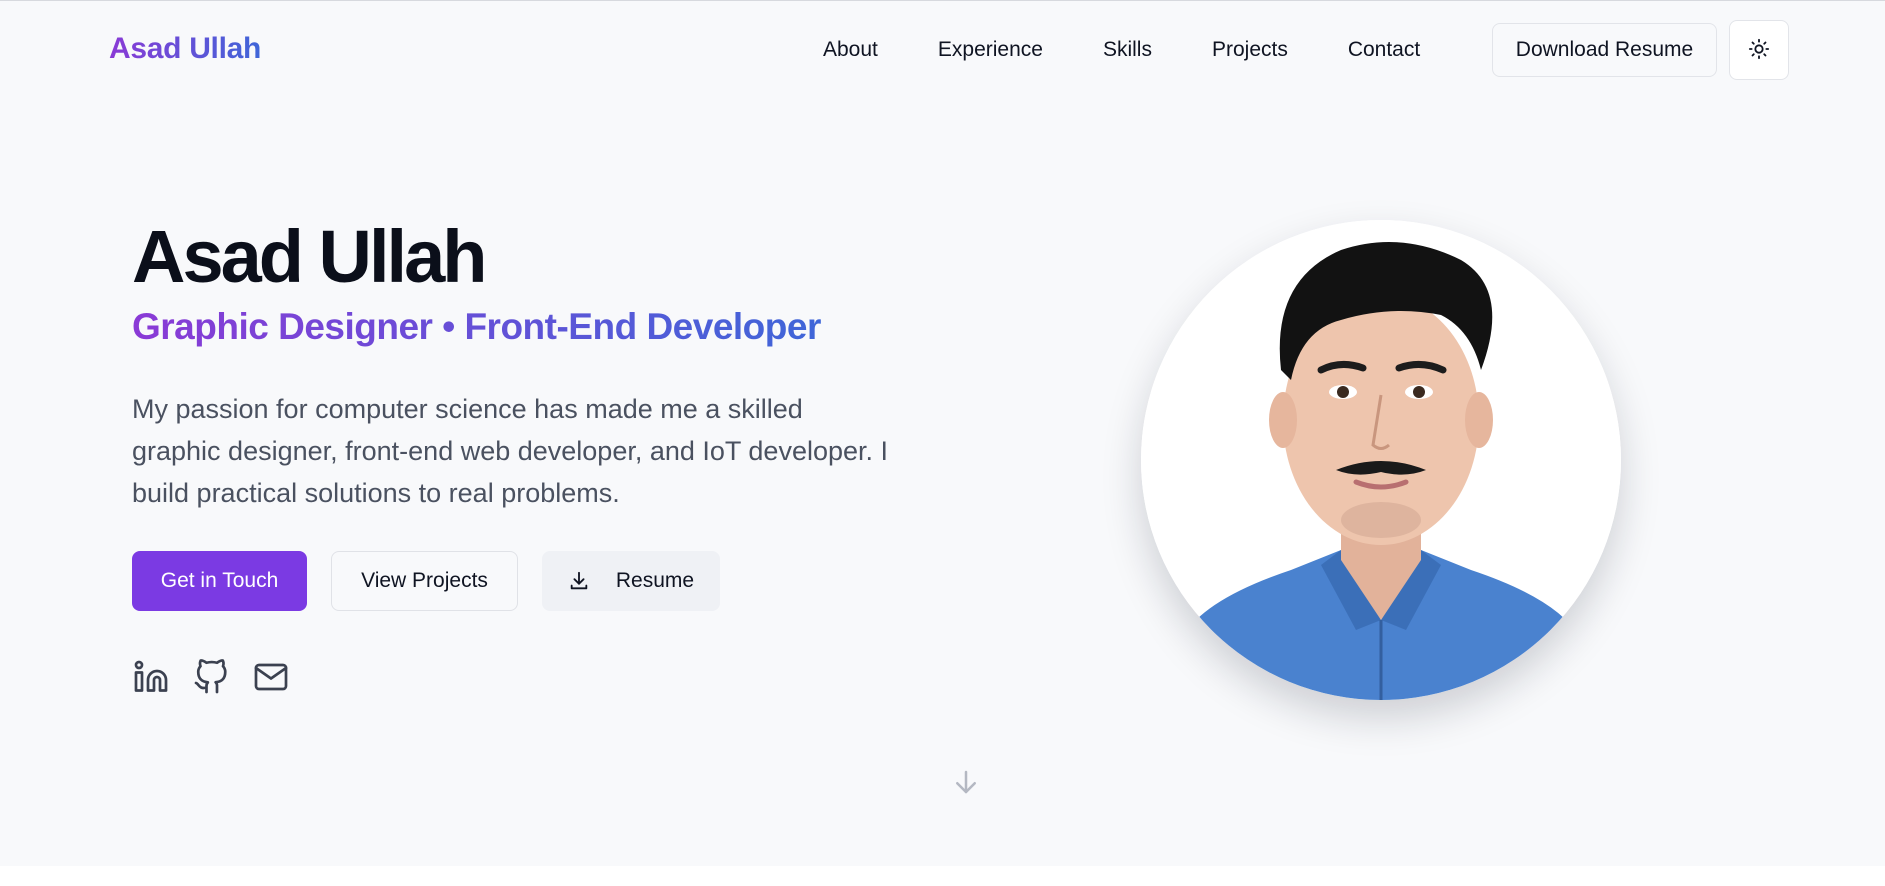 This screenshot has height=886, width=1885. Describe the element at coordinates (1127, 50) in the screenshot. I see `nav-link-skills: Skills` at that location.